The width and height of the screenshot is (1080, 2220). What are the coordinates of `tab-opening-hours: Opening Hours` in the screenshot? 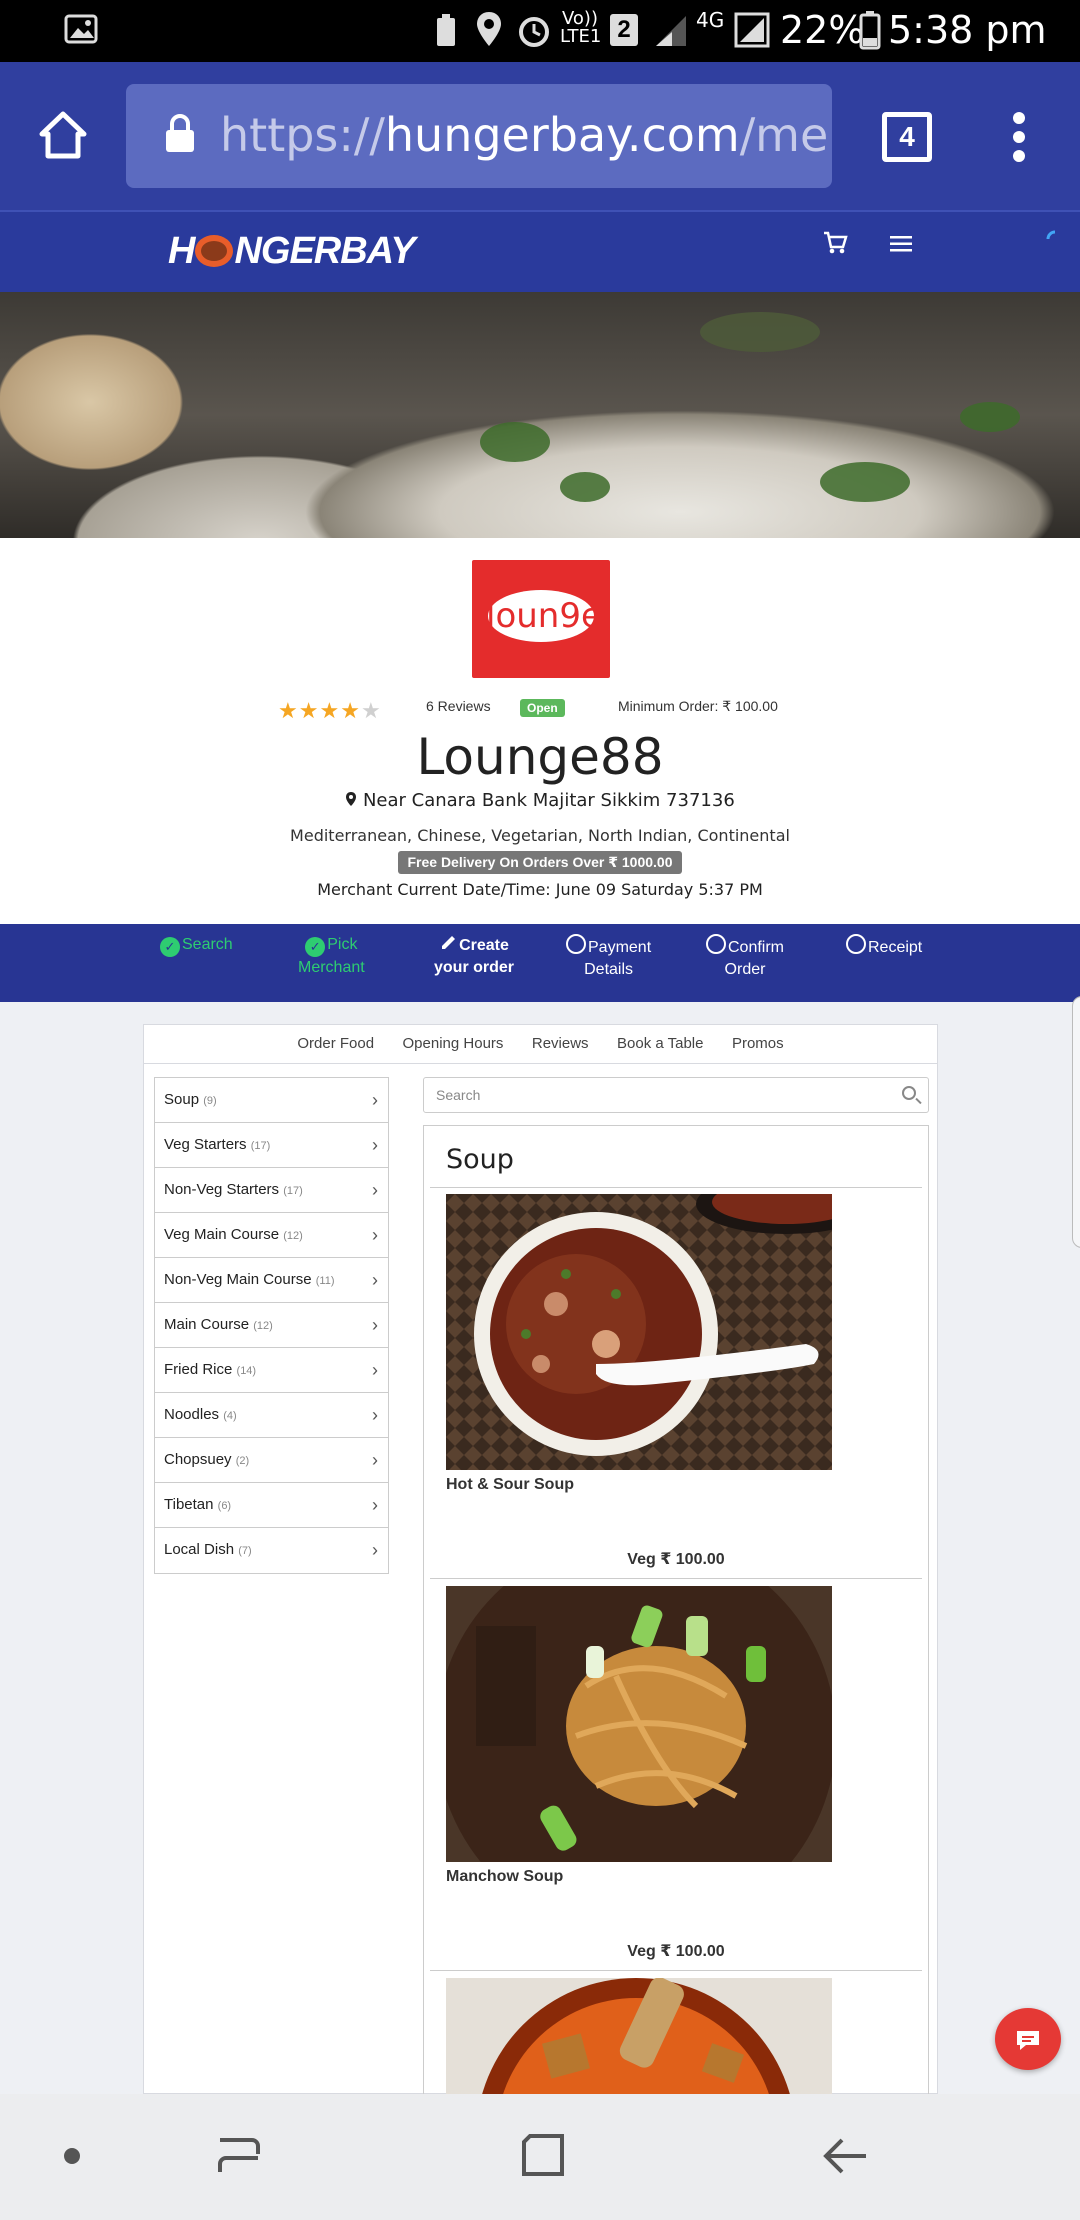 It's located at (453, 1044).